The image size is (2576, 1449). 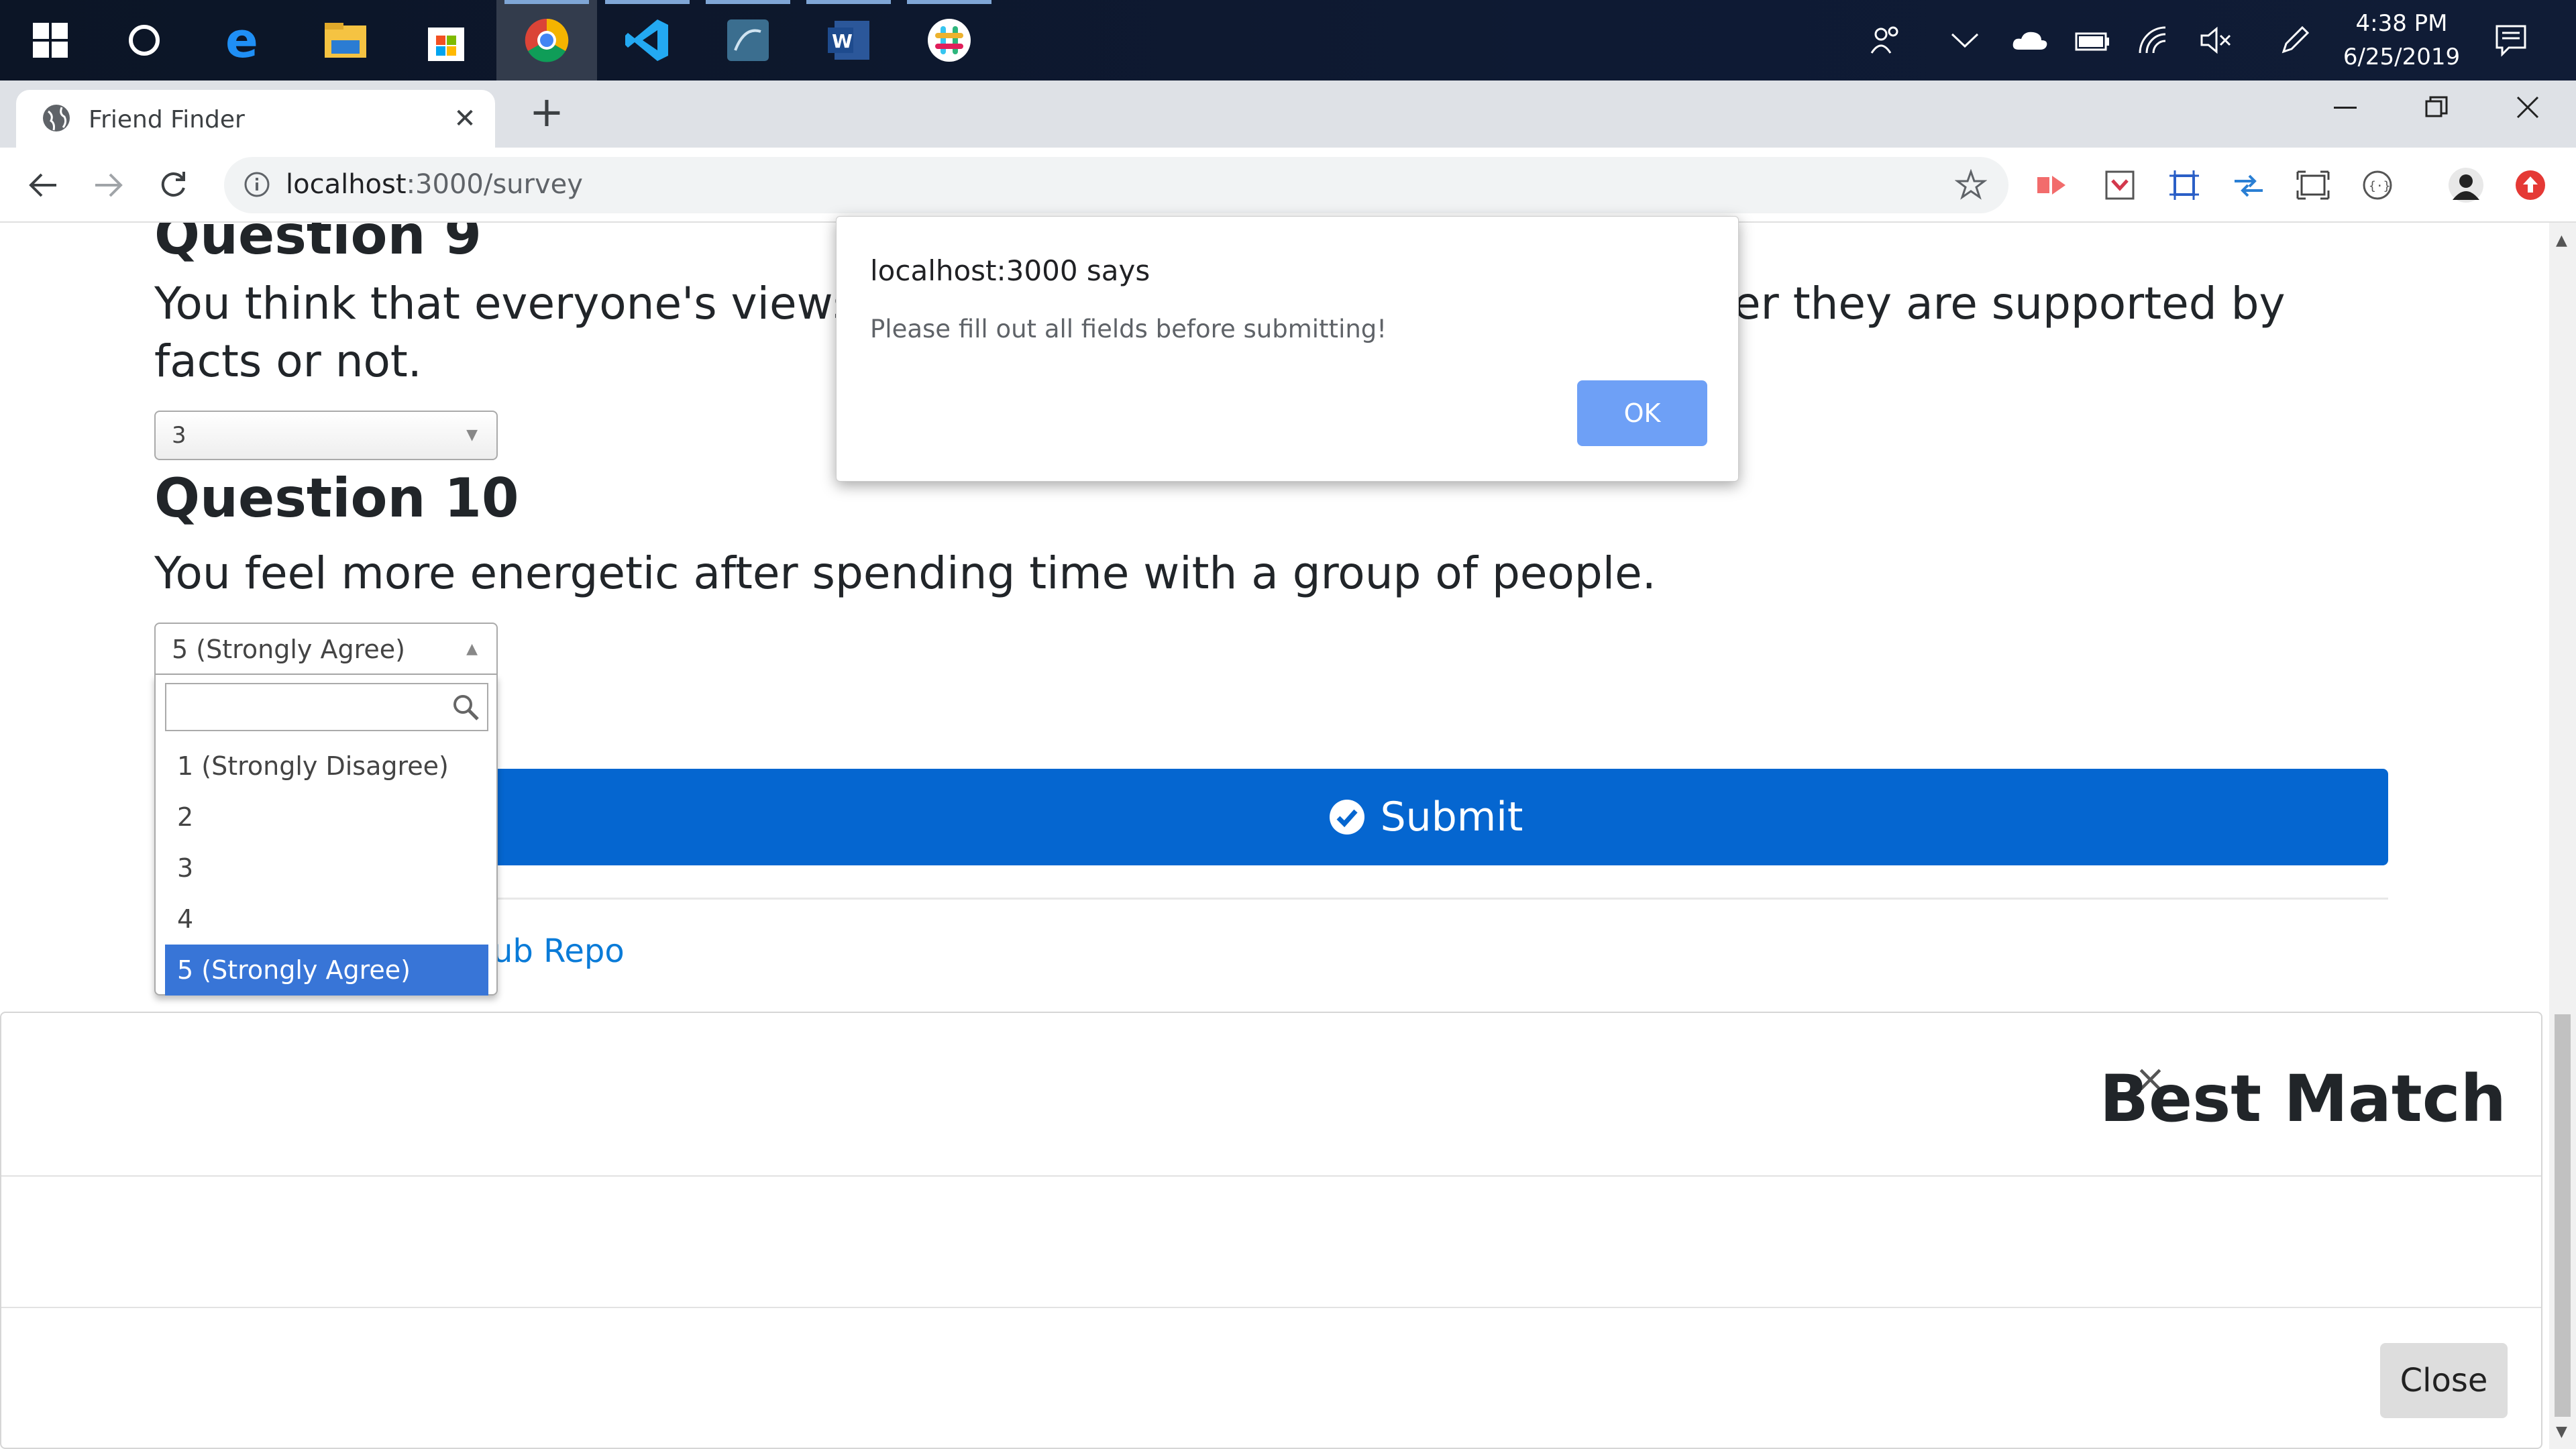 I want to click on browser-toolbar: localhost:3000/survey {·}, so click(x=1288, y=185).